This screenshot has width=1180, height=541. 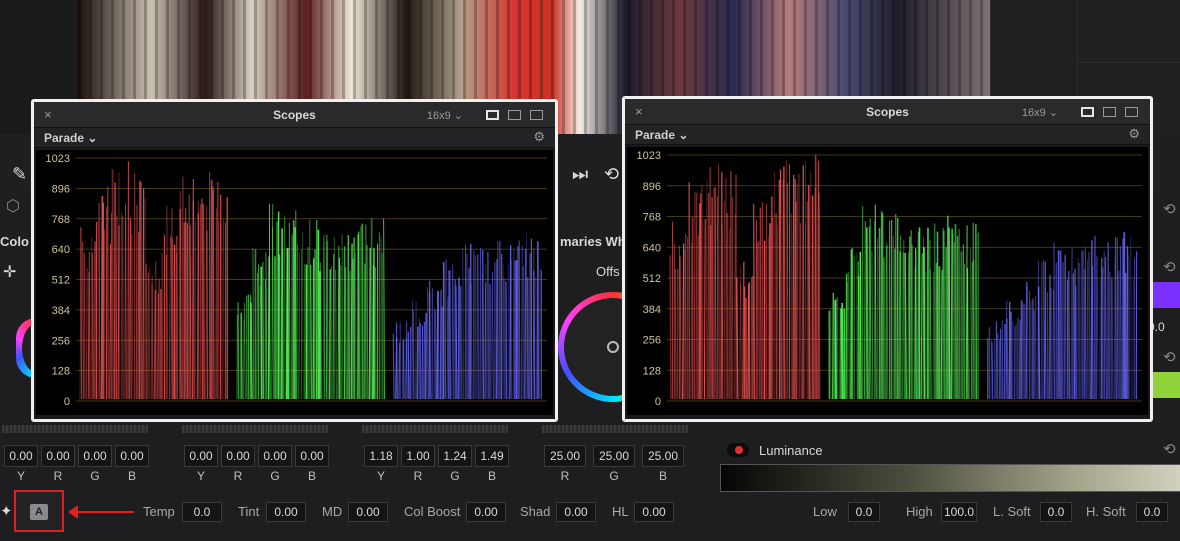 I want to click on hl-input: 0.00, so click(x=654, y=512).